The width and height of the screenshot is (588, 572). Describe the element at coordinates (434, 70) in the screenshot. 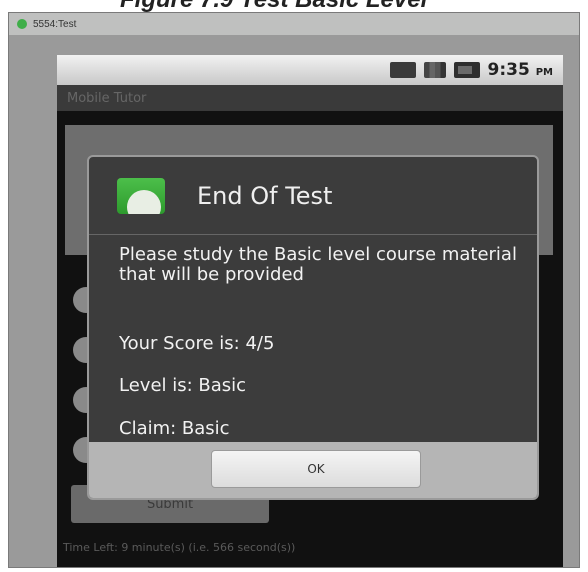

I see `signal-icon` at that location.